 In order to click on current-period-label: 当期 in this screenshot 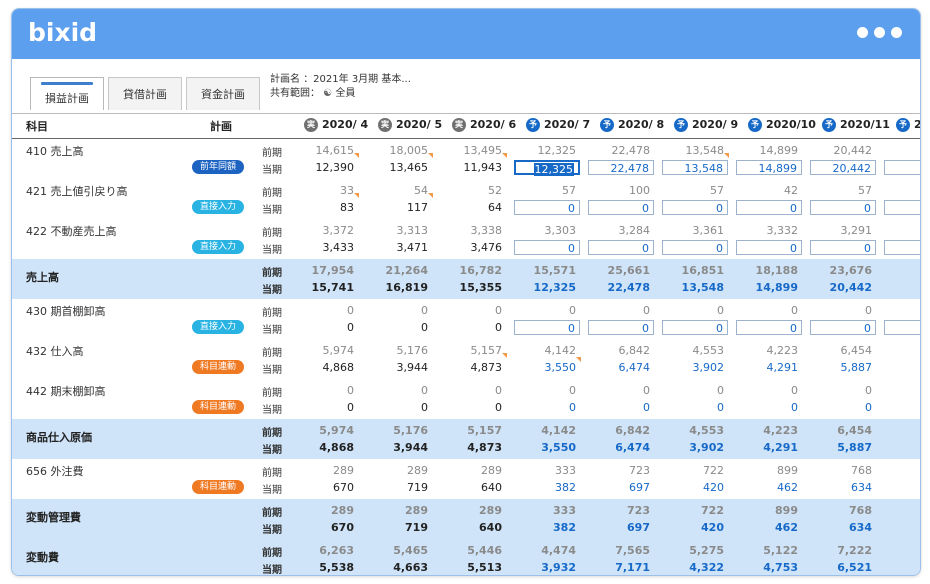, I will do `click(272, 570)`.